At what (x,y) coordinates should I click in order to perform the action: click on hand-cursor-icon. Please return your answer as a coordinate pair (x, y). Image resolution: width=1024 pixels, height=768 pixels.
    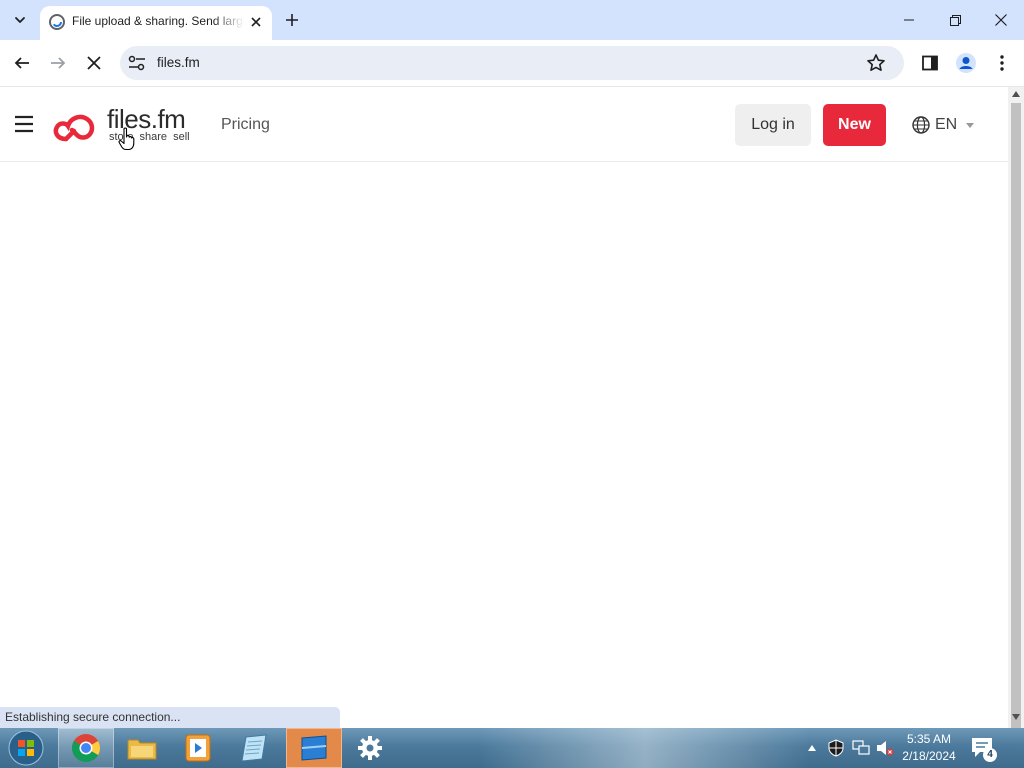
    Looking at the image, I should click on (126, 139).